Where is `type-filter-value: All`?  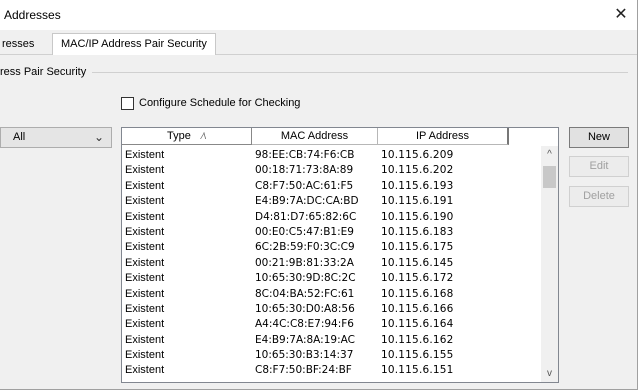
type-filter-value: All is located at coordinates (19, 137).